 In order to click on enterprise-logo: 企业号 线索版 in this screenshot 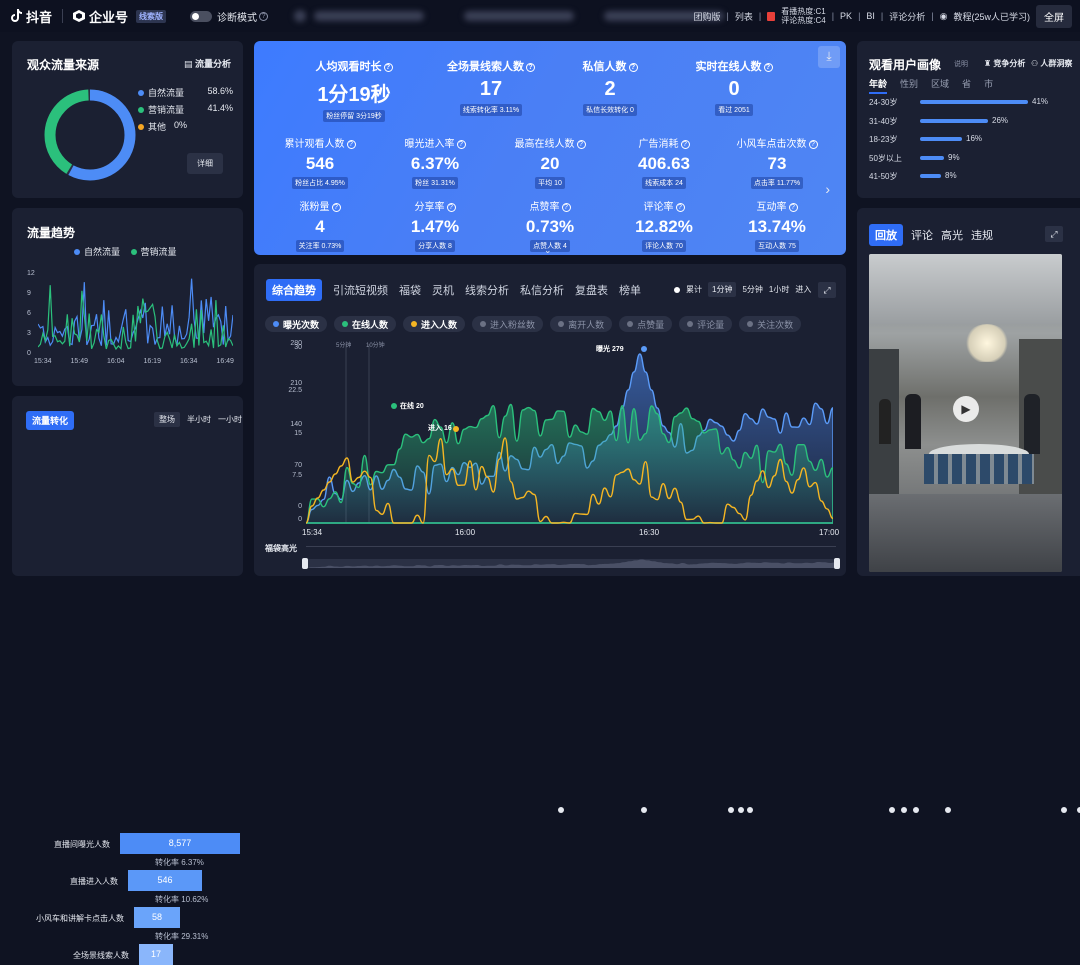, I will do `click(120, 16)`.